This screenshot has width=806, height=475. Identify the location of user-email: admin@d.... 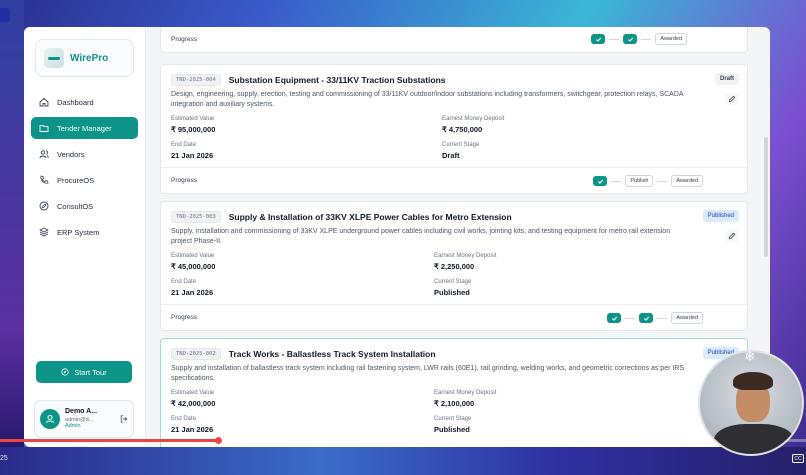
(79, 419).